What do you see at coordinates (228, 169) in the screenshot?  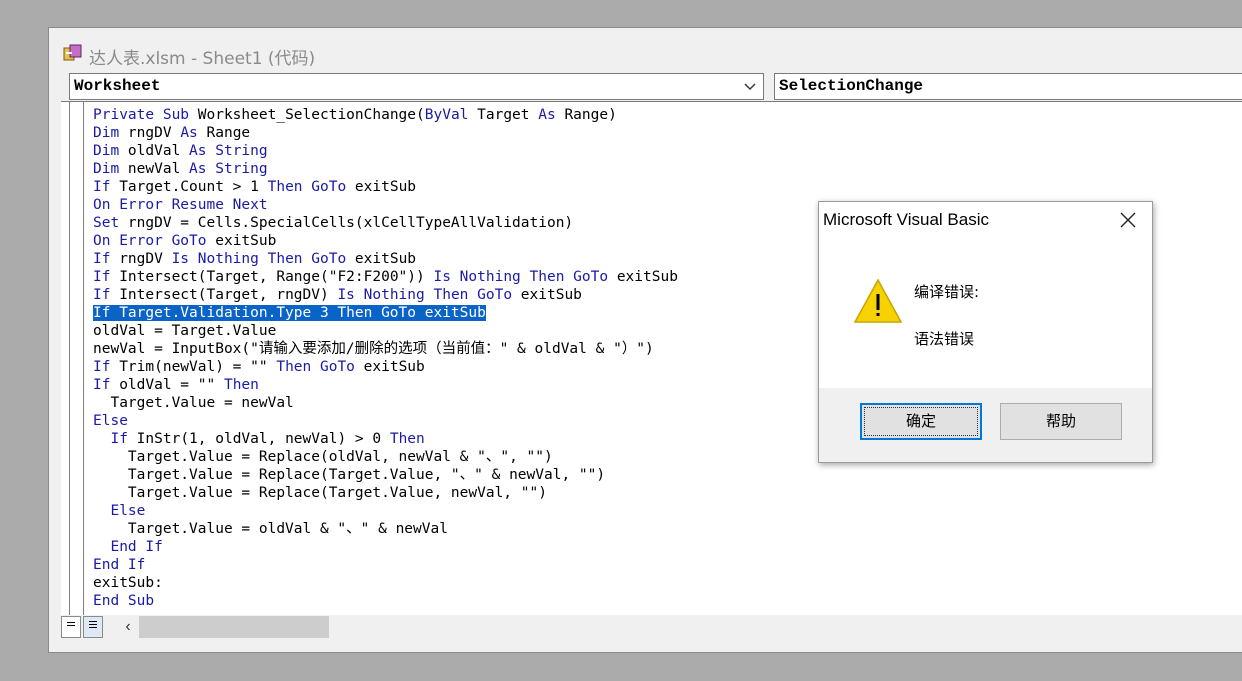 I see `code-keyword: As String` at bounding box center [228, 169].